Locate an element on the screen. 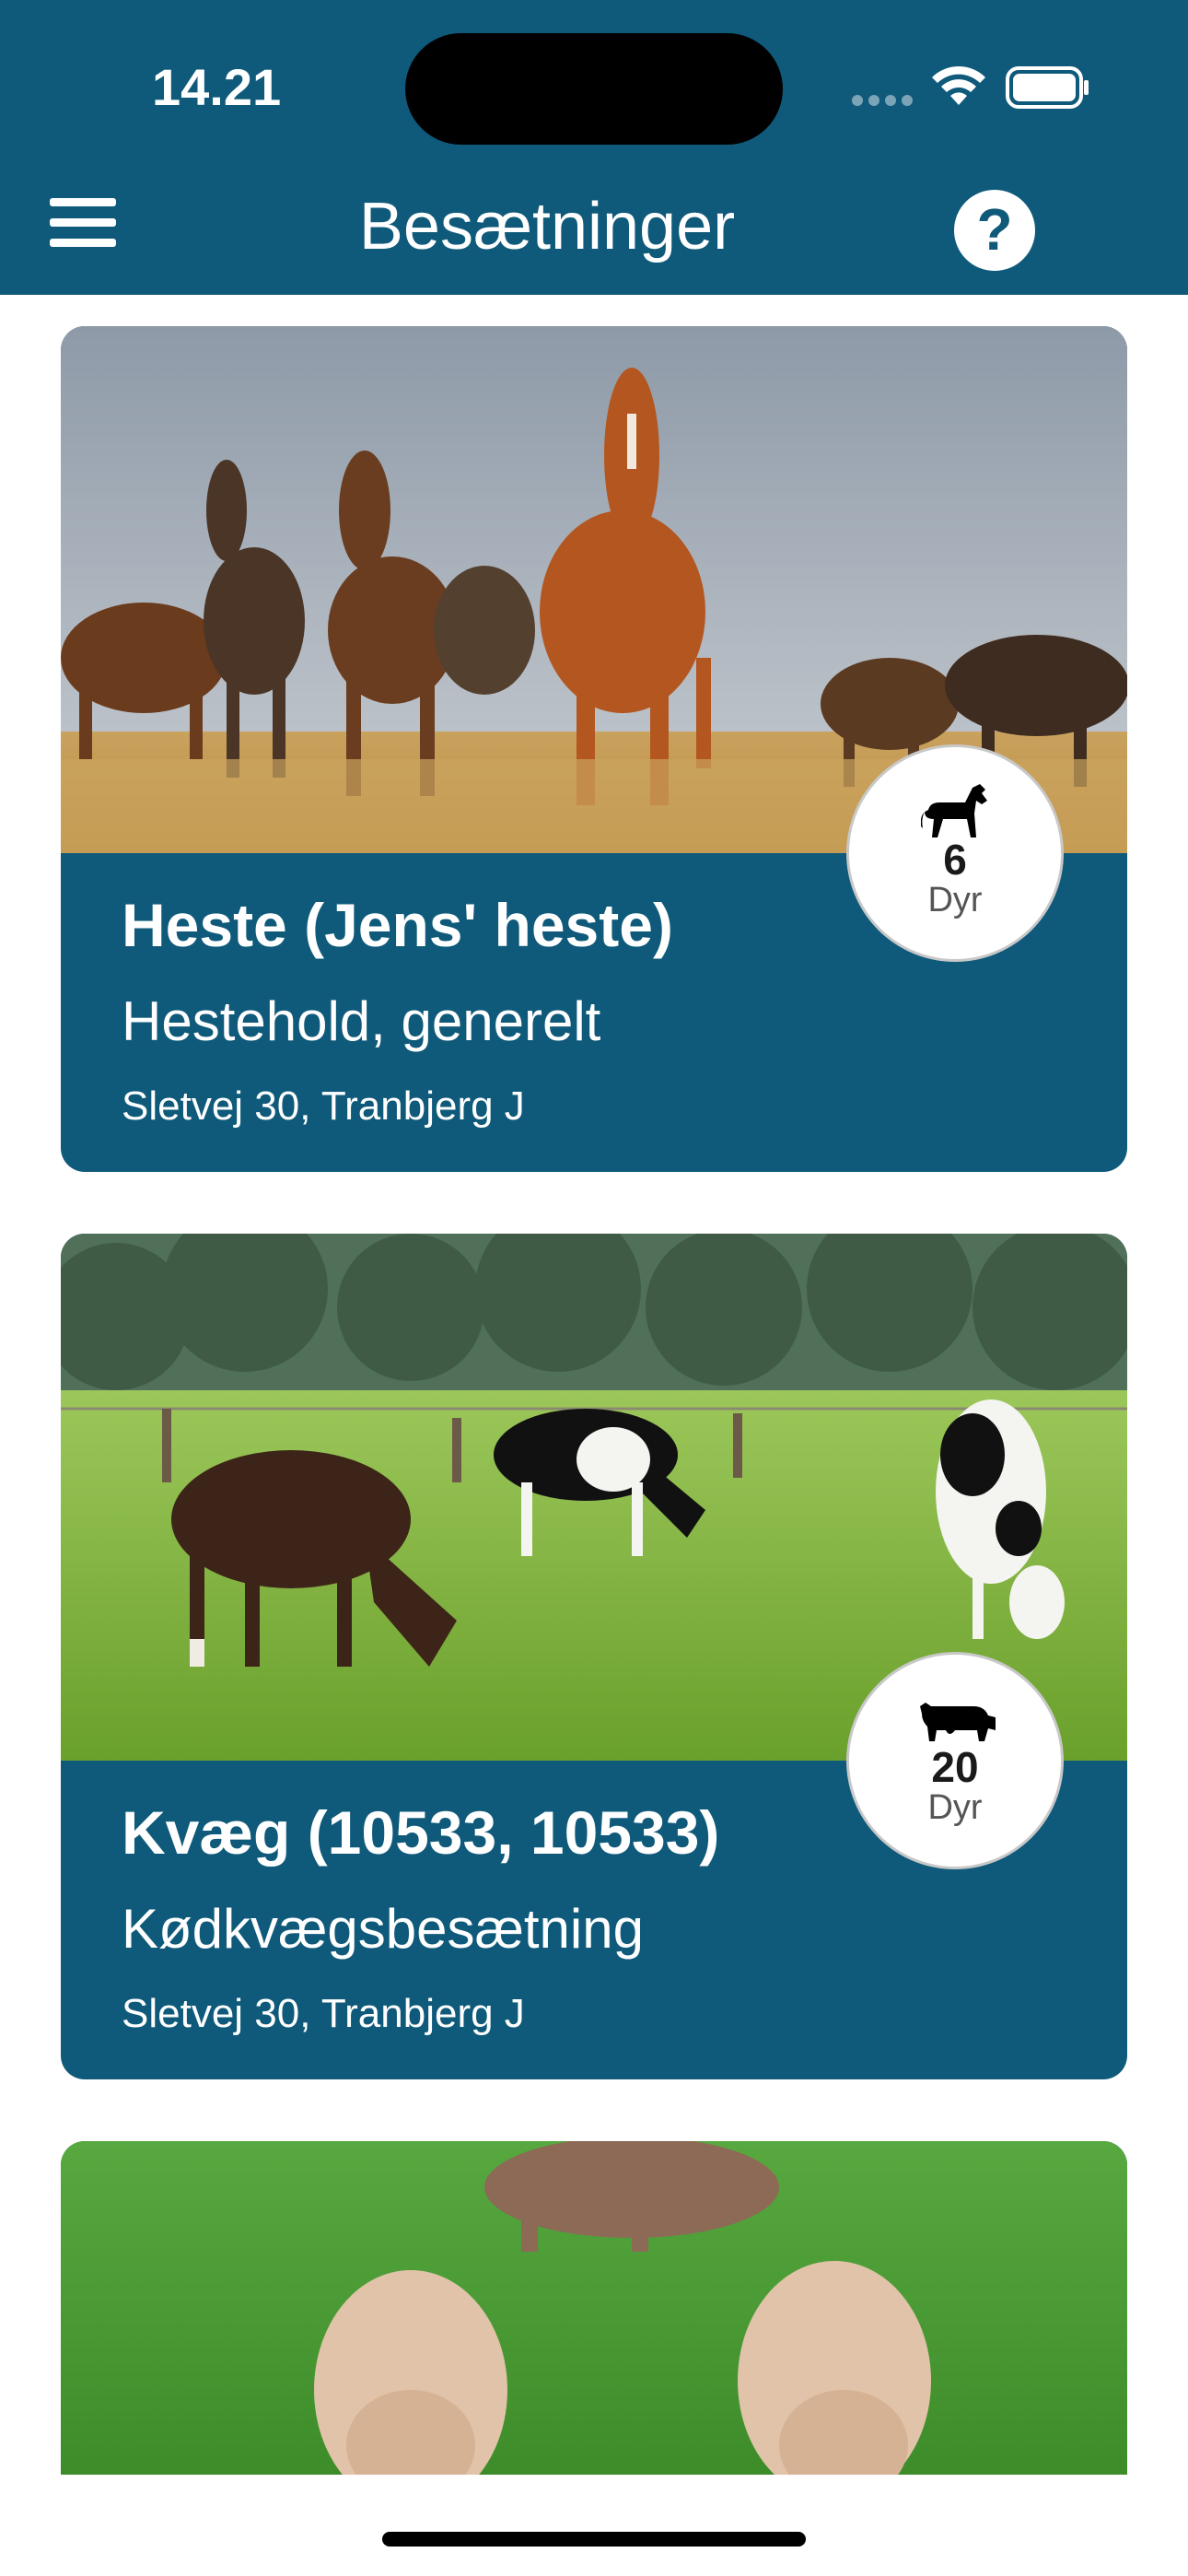 The width and height of the screenshot is (1188, 2576). page-title: Besætninger is located at coordinates (547, 227).